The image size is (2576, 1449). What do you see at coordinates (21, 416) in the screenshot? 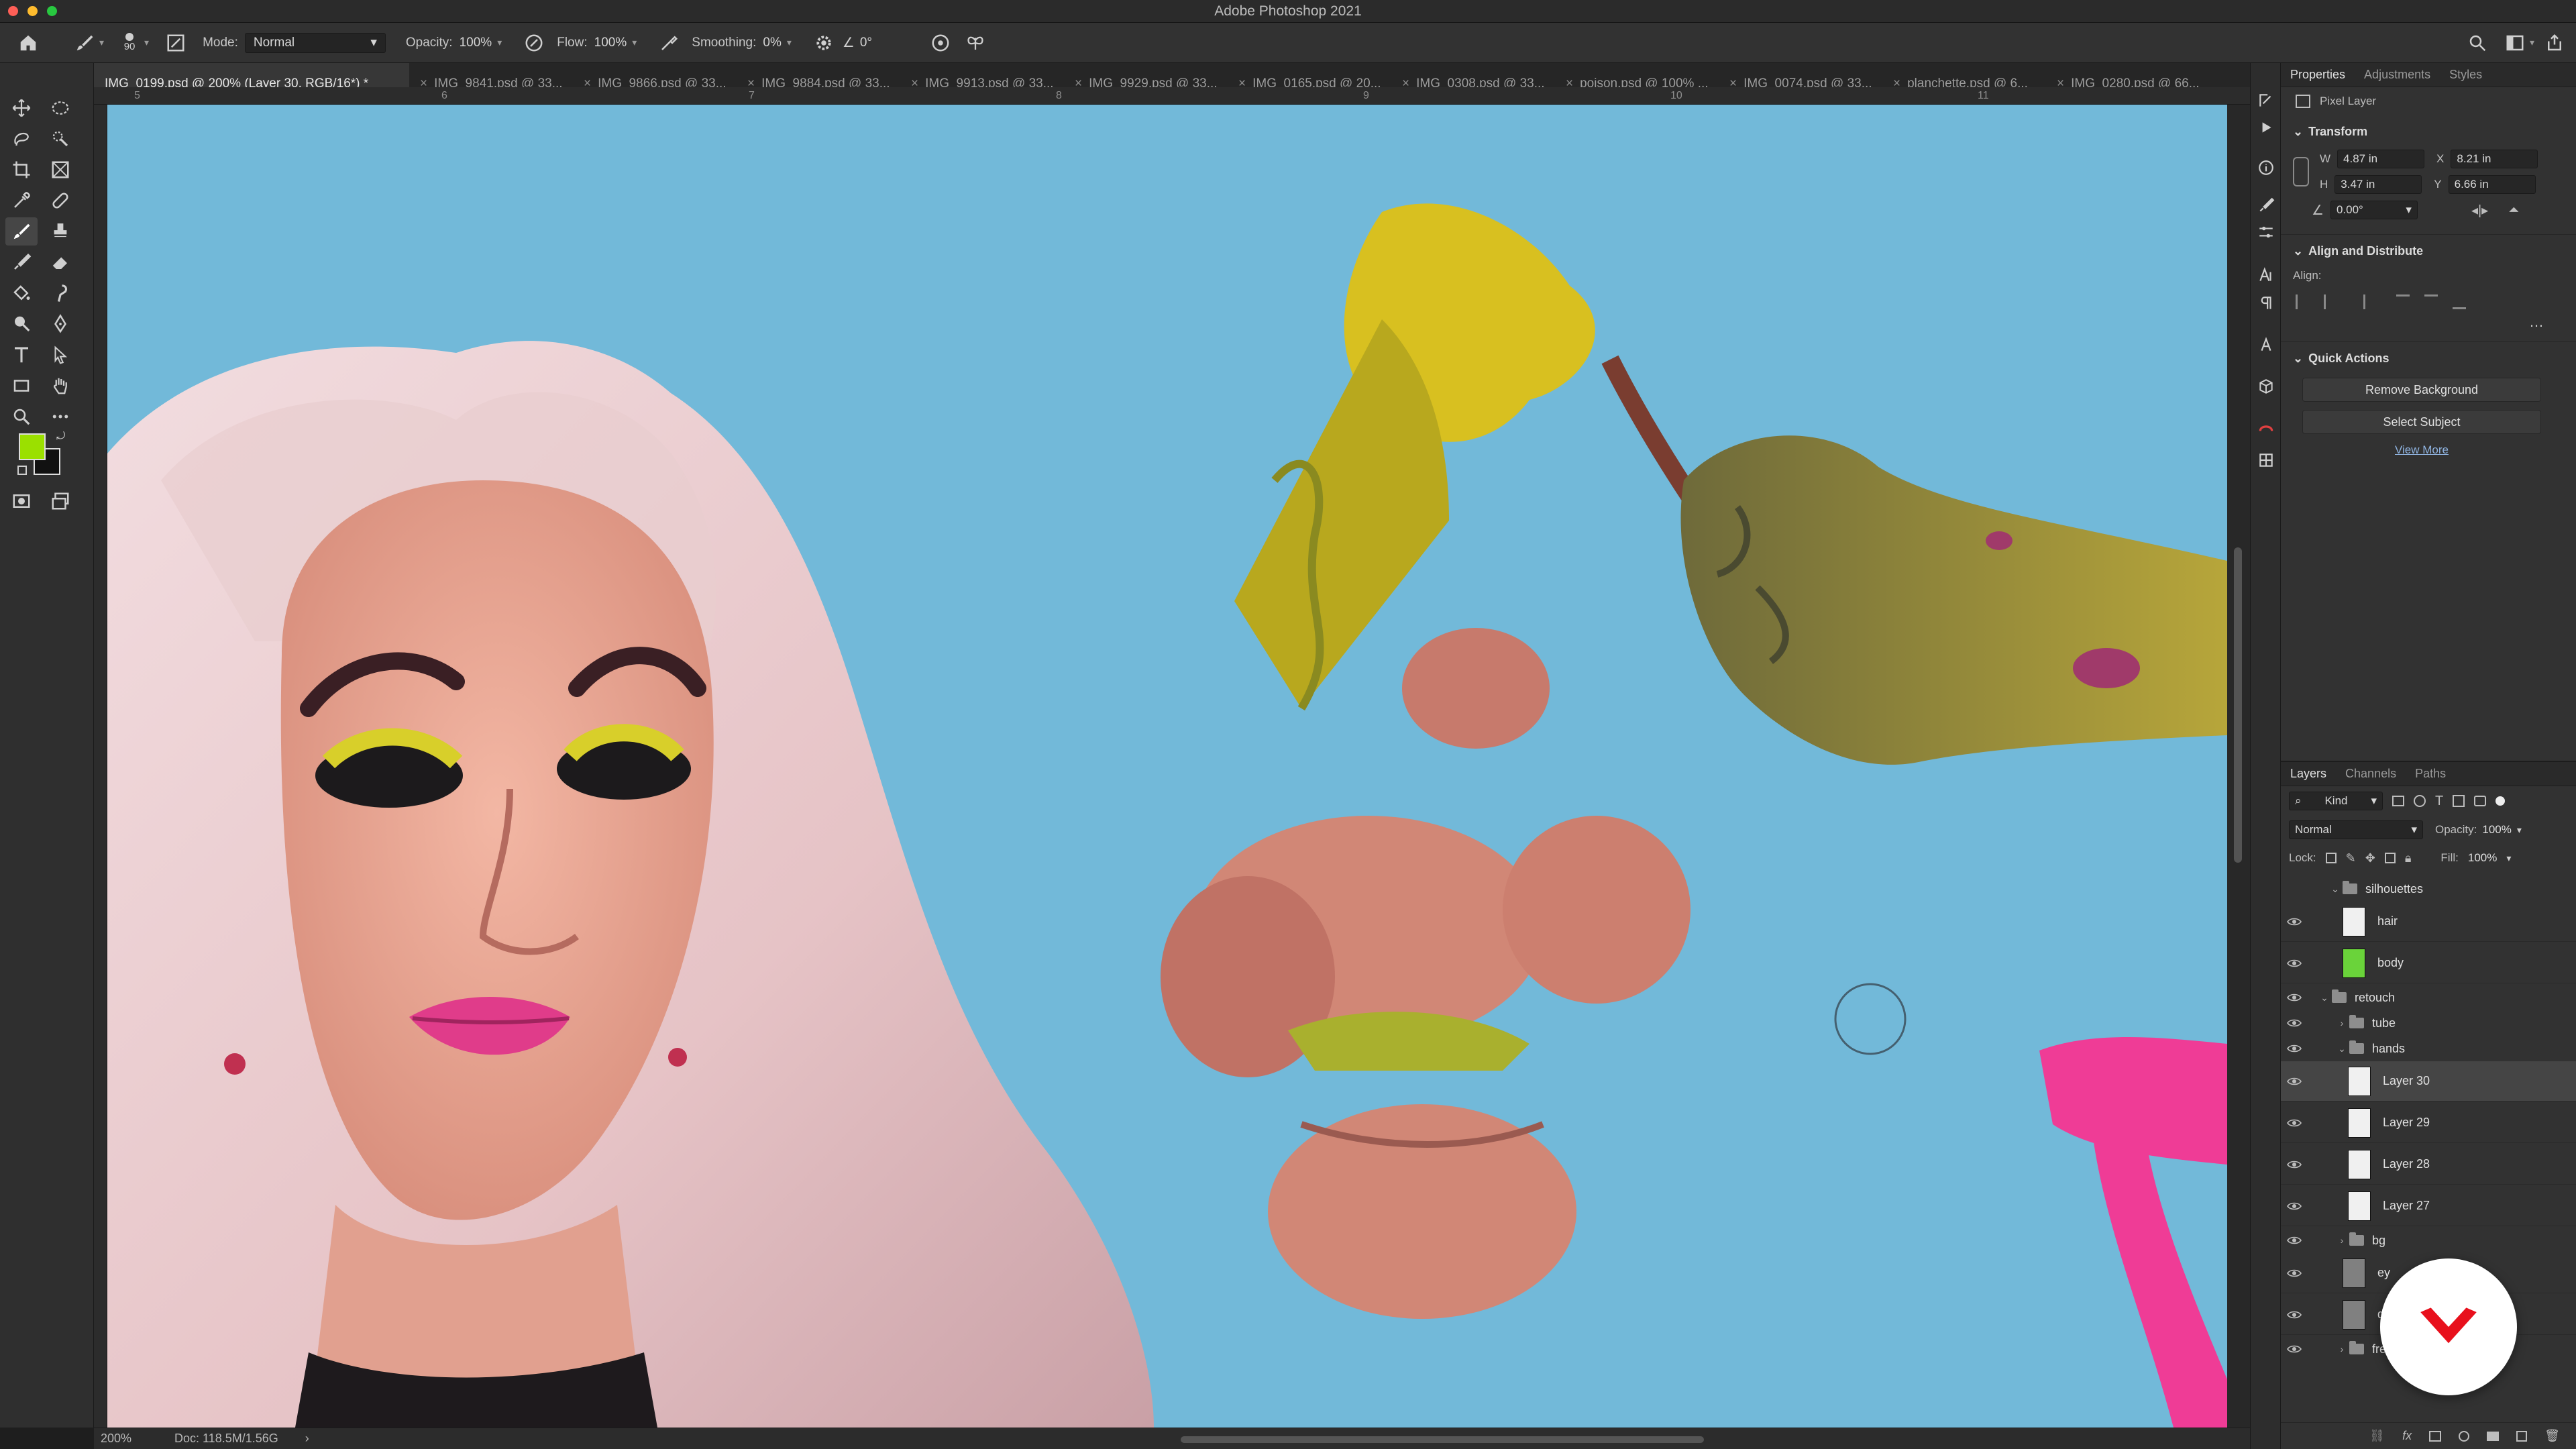
I see `zoom-tool` at bounding box center [21, 416].